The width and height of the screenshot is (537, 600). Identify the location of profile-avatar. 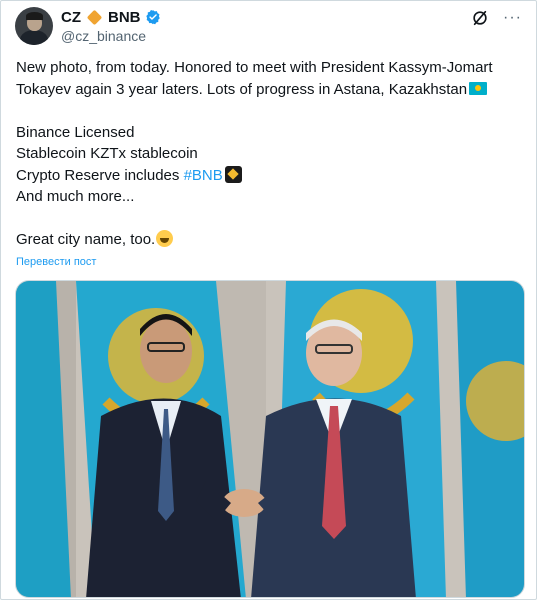
(34, 26).